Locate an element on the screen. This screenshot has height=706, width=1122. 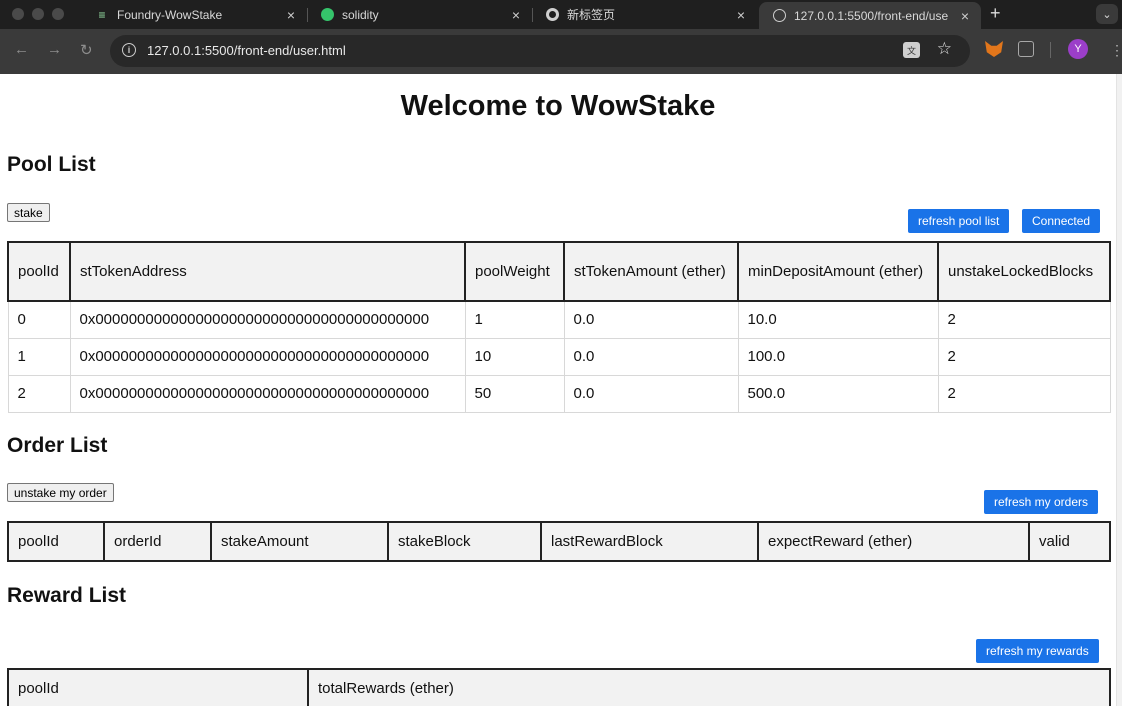
col-header-sttokenaddress: stTokenAddress is located at coordinates (267, 271).